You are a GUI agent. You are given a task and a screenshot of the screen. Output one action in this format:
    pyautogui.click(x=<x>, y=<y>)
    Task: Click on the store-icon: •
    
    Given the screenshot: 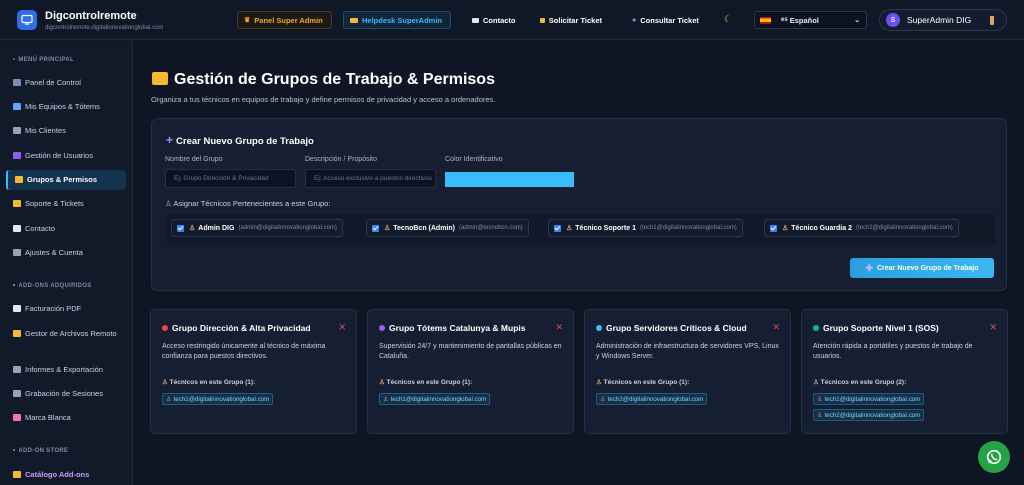 What is the action you would take?
    pyautogui.click(x=14, y=451)
    